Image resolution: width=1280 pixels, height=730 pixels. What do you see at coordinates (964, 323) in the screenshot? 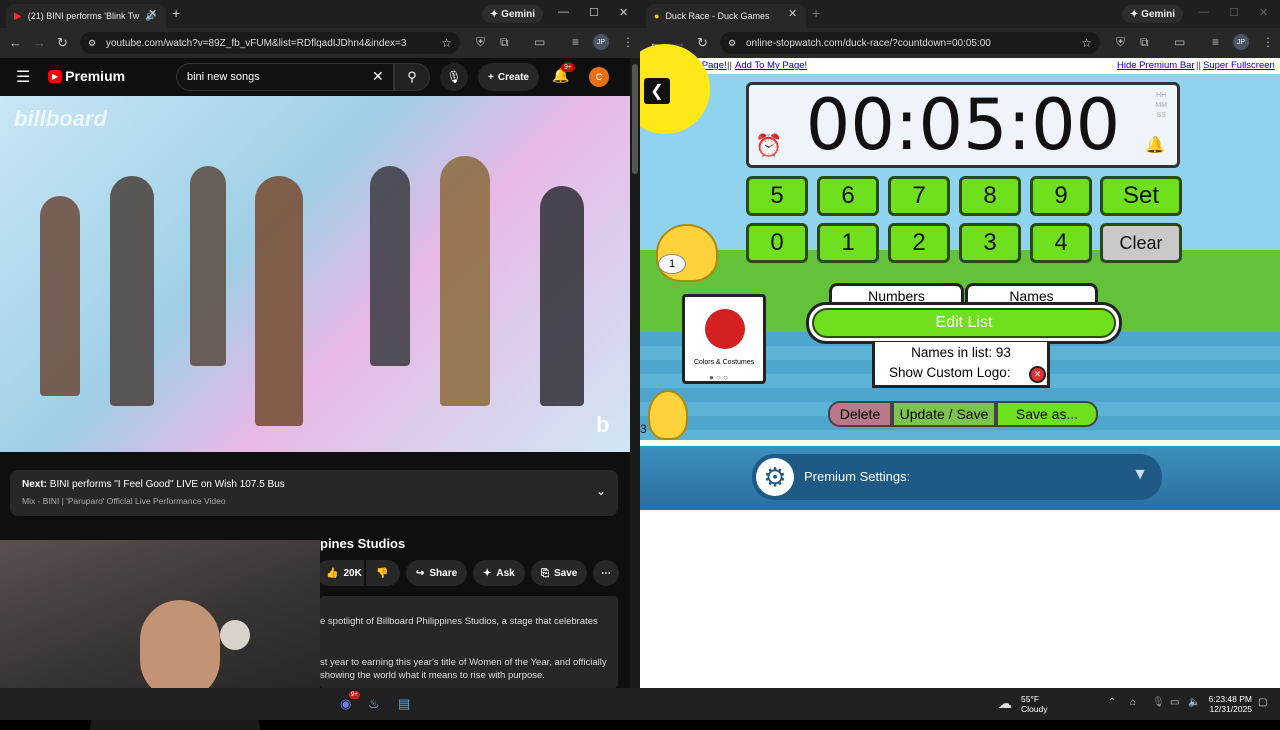
I see `edit-list-button: Edit List` at bounding box center [964, 323].